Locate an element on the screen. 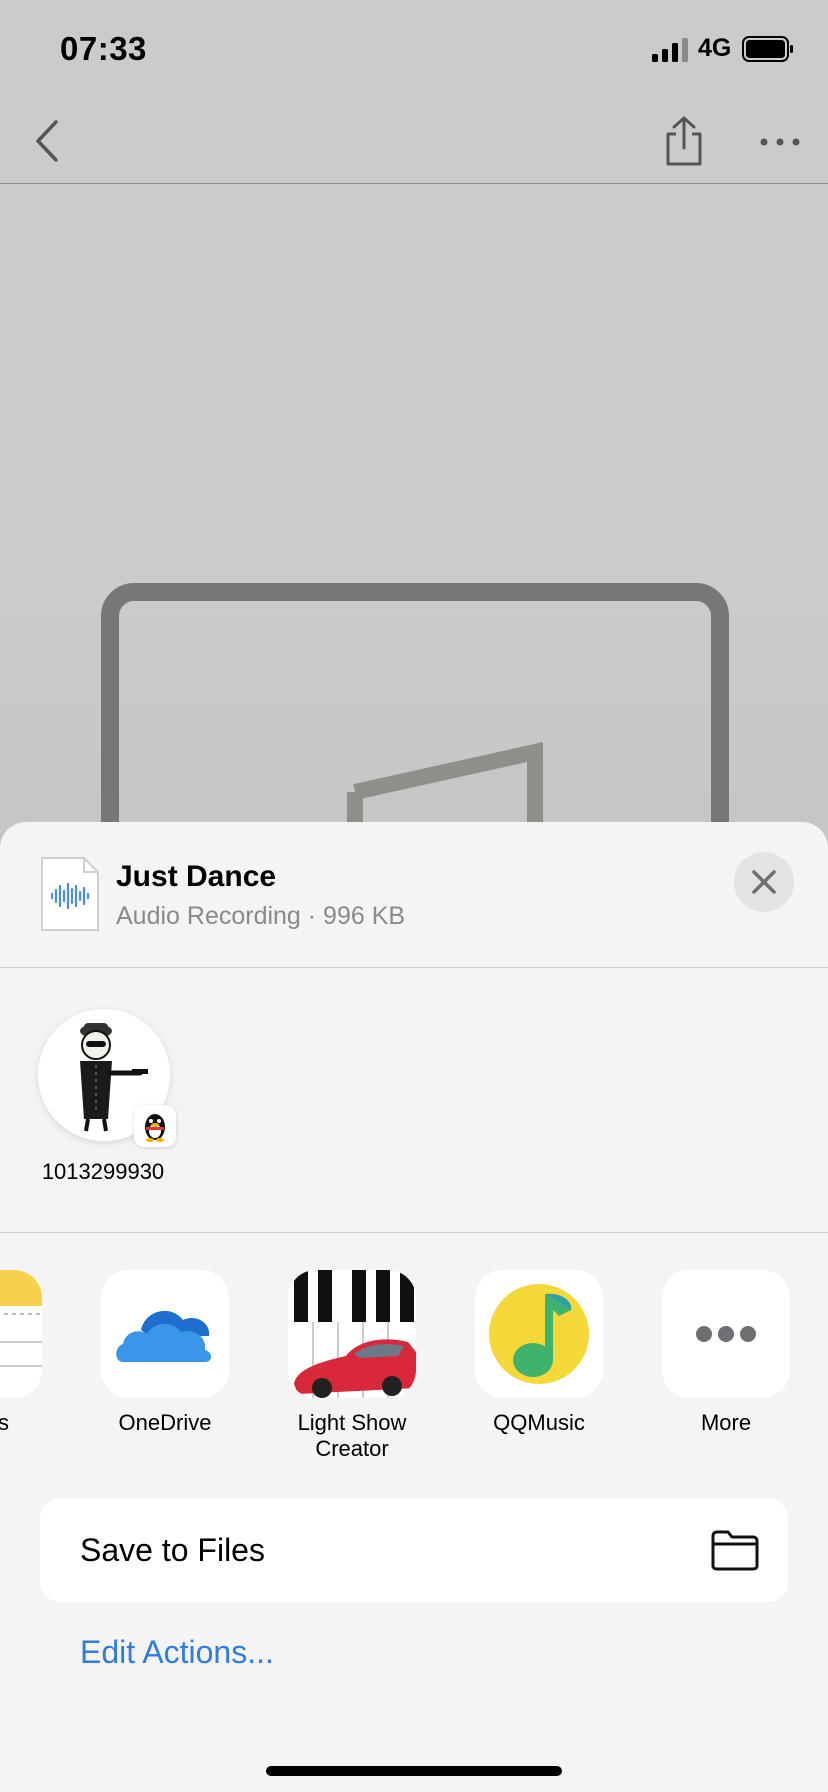 This screenshot has height=1792, width=828. light-show-creator-icon is located at coordinates (352, 1334).